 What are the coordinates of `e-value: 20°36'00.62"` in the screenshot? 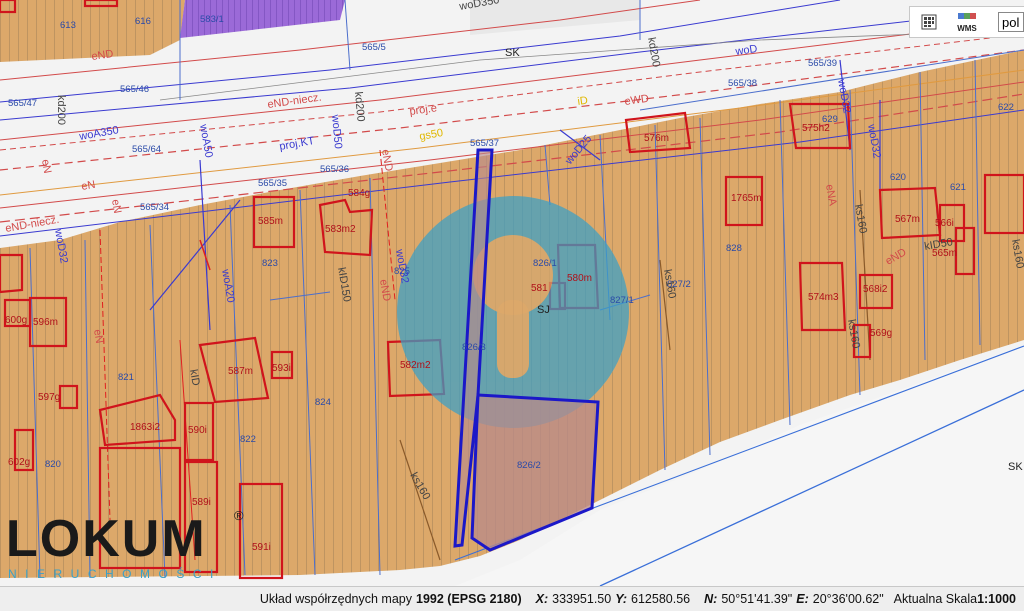 It's located at (848, 599).